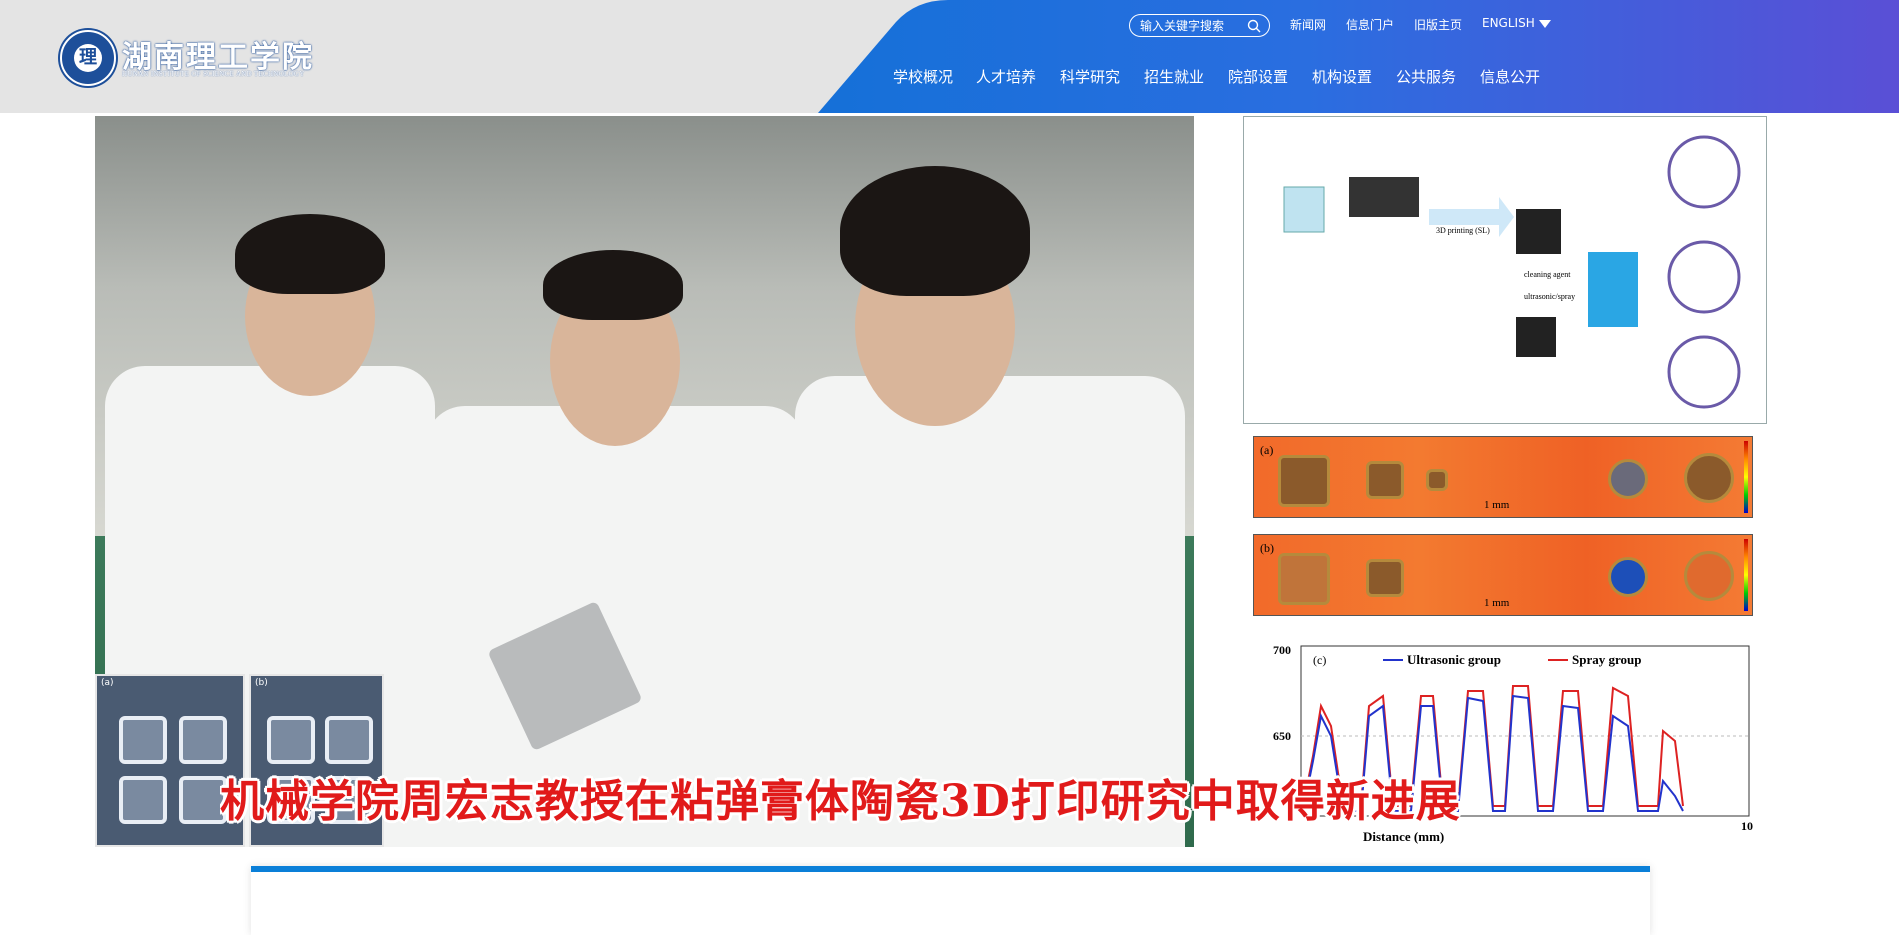 This screenshot has width=1899, height=935. What do you see at coordinates (1370, 24) in the screenshot?
I see `toplink-portal: 信息门户` at bounding box center [1370, 24].